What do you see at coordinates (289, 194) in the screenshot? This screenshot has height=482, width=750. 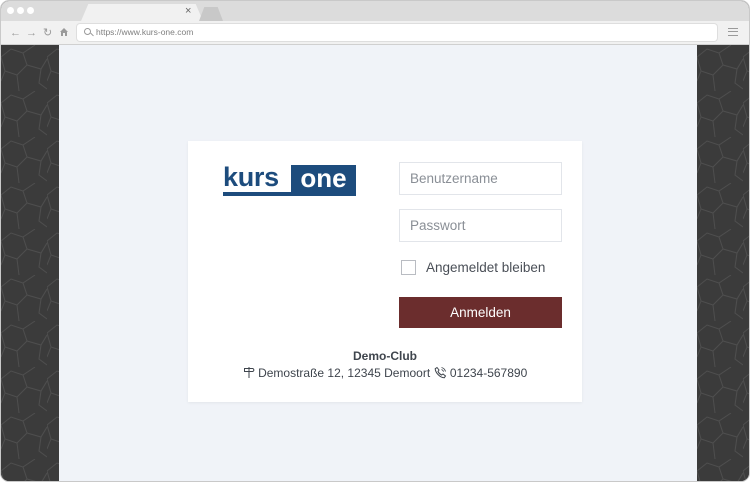 I see `logo-underline` at bounding box center [289, 194].